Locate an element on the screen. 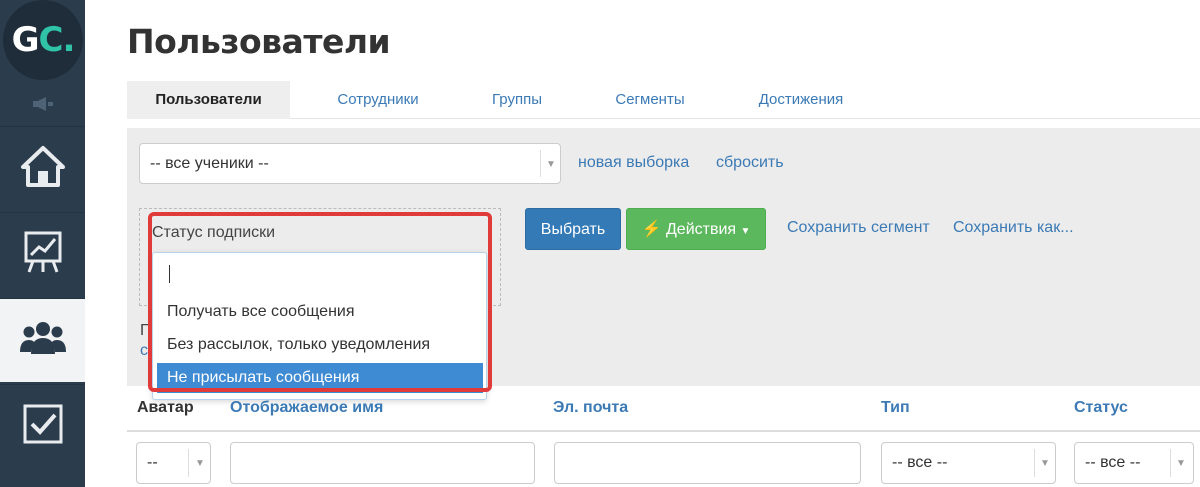 This screenshot has height=487, width=1200. new-selection-link: новая выборка is located at coordinates (633, 163).